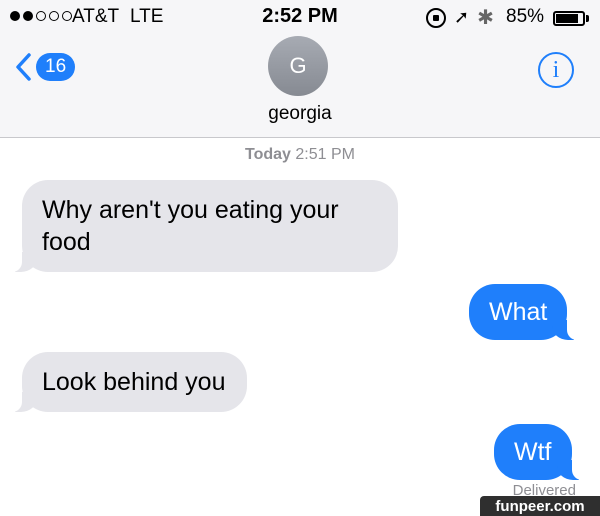  Describe the element at coordinates (525, 16) in the screenshot. I see `battery-percent: 85%` at that location.